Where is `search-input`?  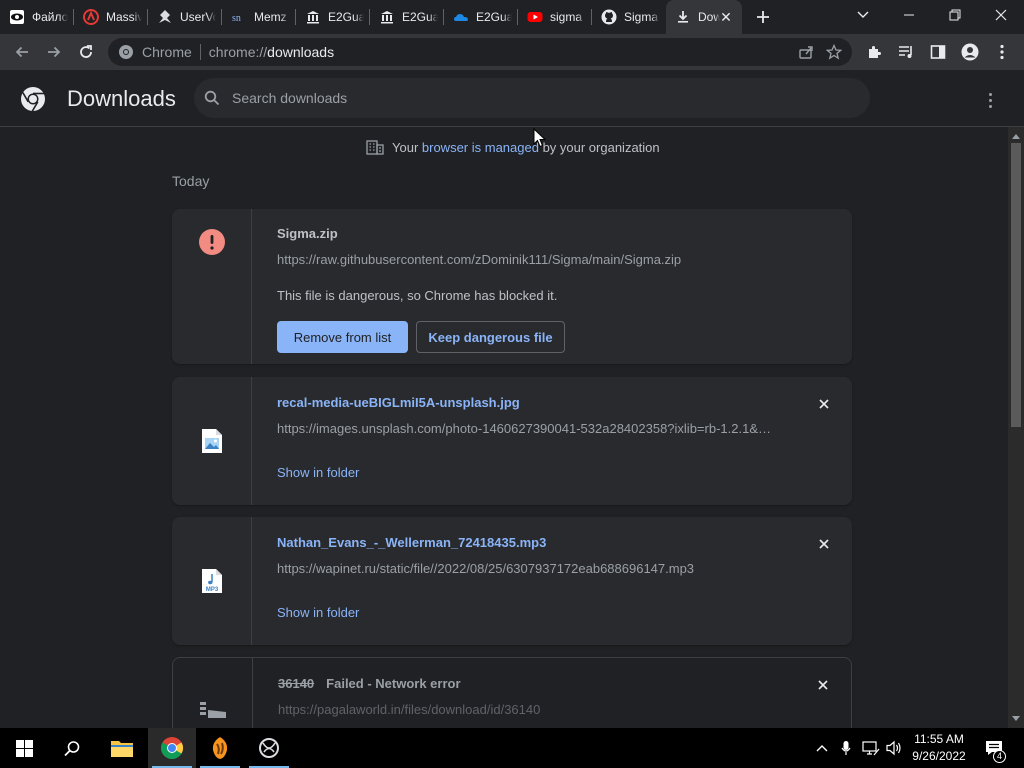 search-input is located at coordinates (532, 98).